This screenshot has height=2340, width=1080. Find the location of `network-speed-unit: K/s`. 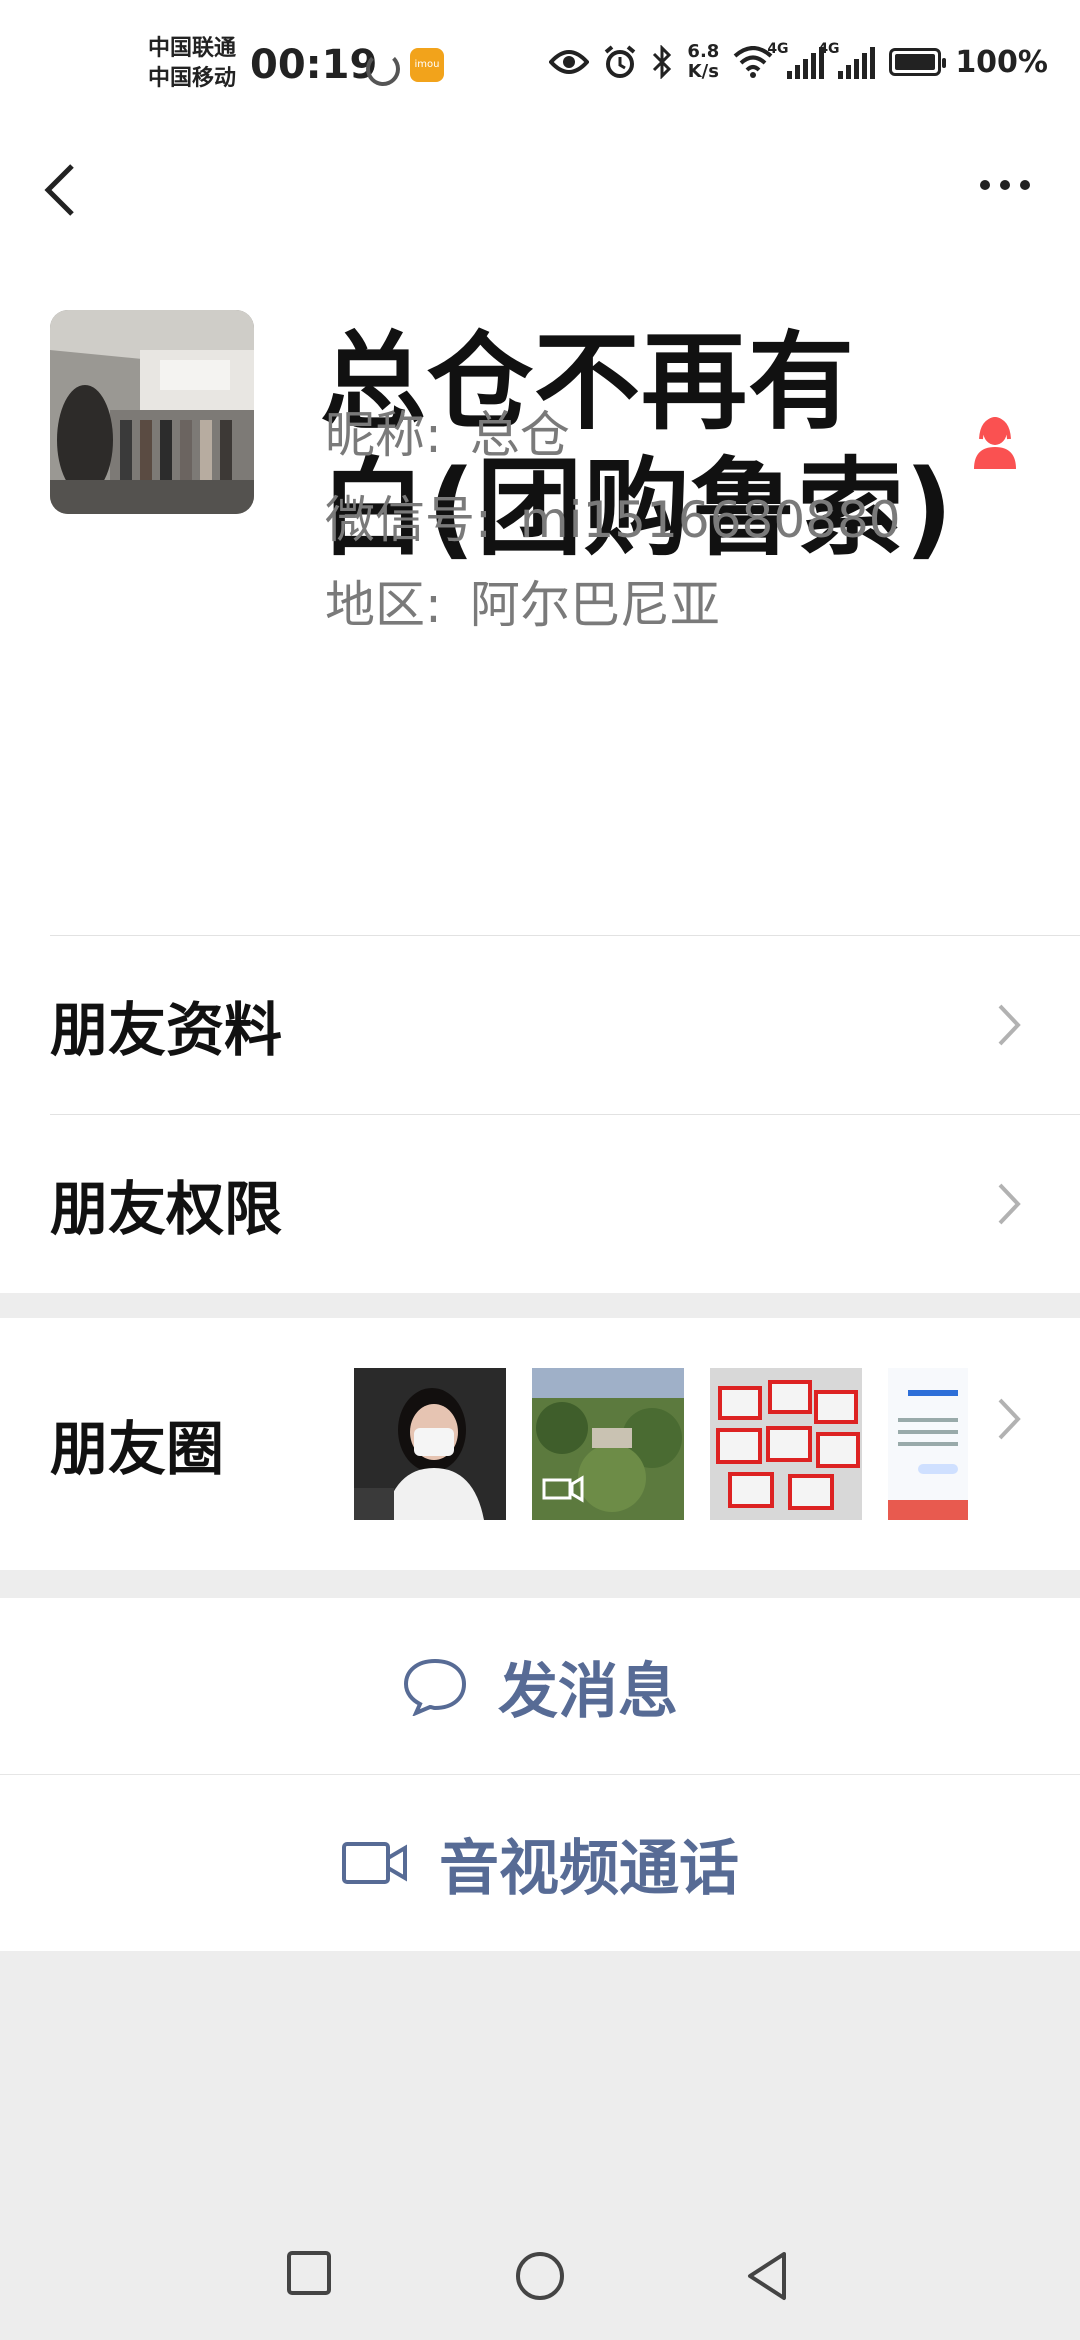

network-speed-unit: K/s is located at coordinates (703, 71).